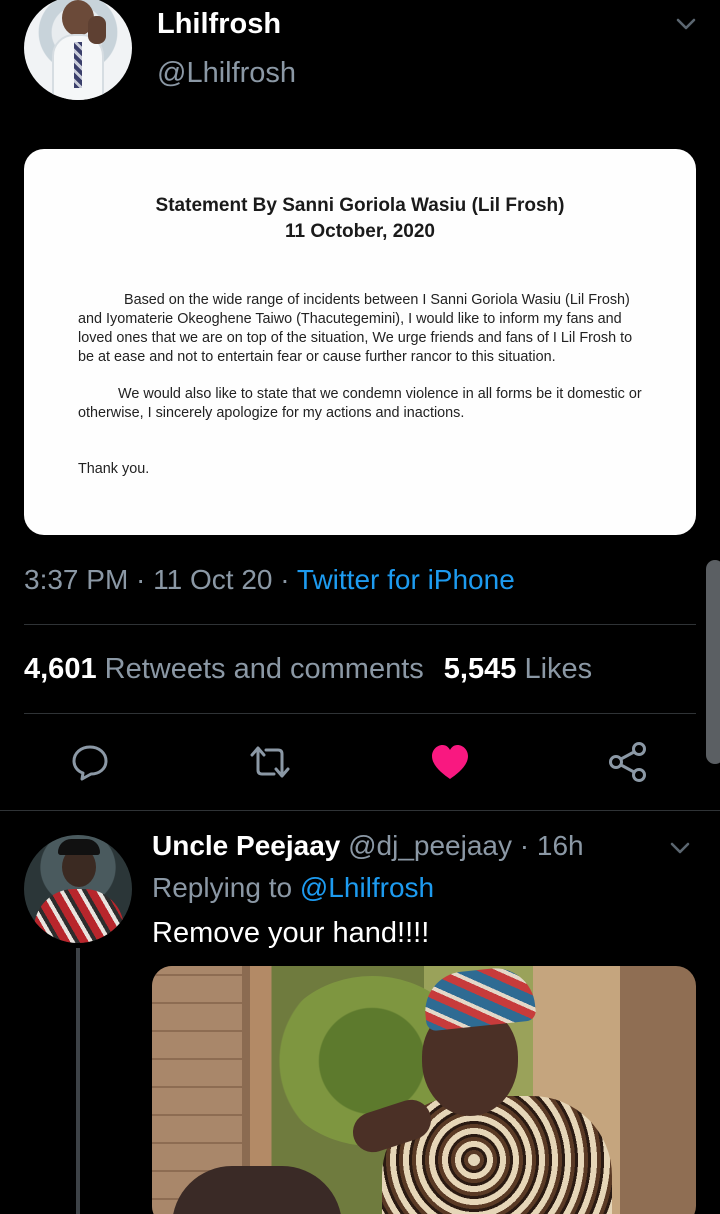 Image resolution: width=720 pixels, height=1214 pixels. I want to click on likes-label: Likes, so click(558, 669).